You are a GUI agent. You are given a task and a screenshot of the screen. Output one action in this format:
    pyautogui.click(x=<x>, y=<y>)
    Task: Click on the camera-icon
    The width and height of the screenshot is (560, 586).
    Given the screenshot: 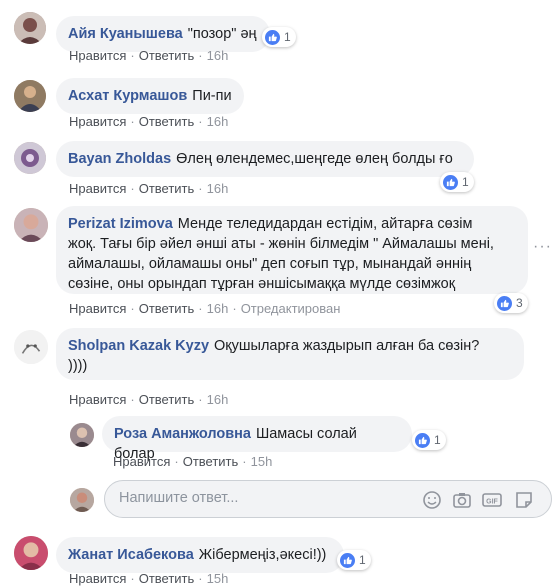 What is the action you would take?
    pyautogui.click(x=462, y=500)
    